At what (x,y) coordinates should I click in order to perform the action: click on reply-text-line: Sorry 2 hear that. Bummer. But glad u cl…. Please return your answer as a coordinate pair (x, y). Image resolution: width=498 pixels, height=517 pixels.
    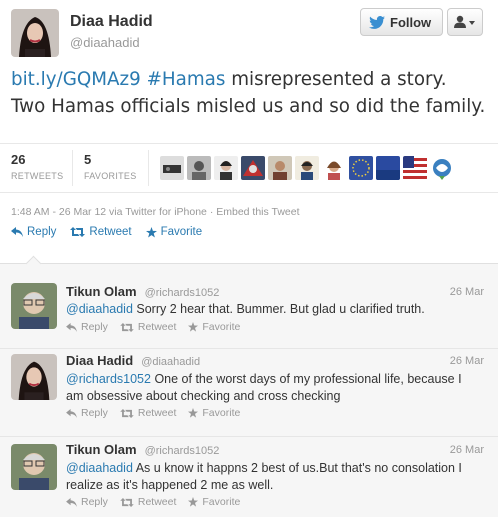
    Looking at the image, I should click on (278, 309).